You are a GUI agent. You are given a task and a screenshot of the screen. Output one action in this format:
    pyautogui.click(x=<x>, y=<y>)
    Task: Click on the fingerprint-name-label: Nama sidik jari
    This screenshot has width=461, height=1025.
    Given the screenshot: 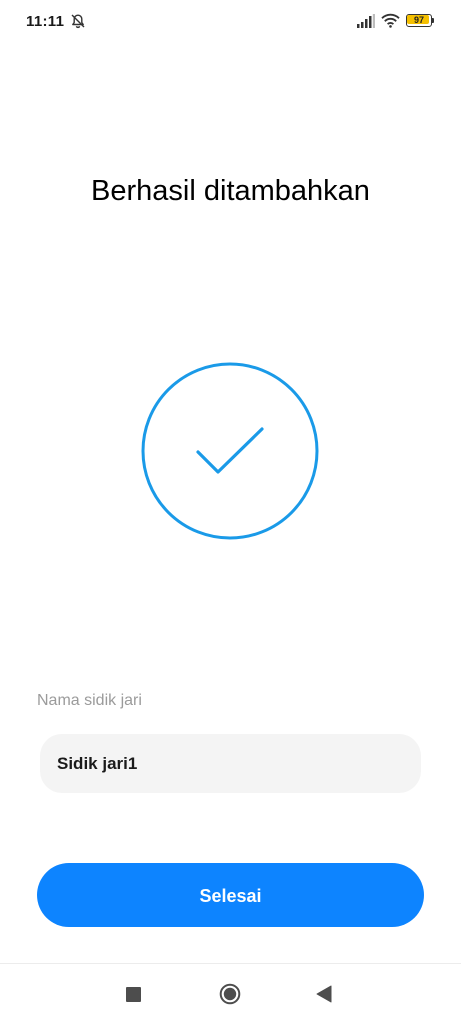 What is the action you would take?
    pyautogui.click(x=89, y=700)
    